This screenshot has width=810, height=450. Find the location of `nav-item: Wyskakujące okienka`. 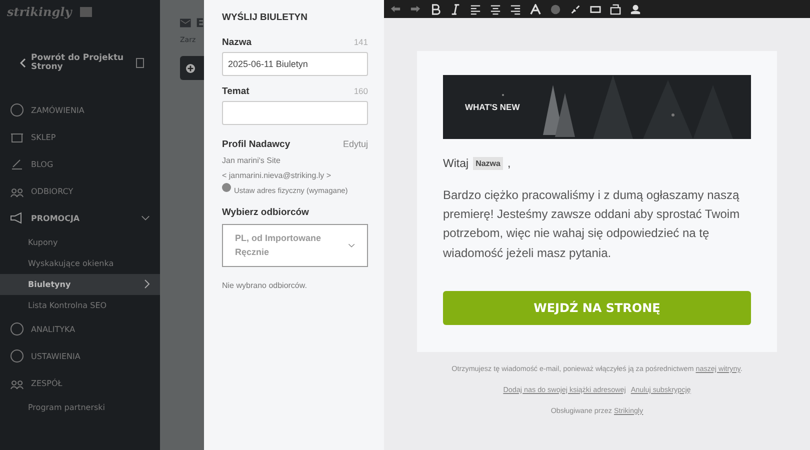

nav-item: Wyskakujące okienka is located at coordinates (80, 263).